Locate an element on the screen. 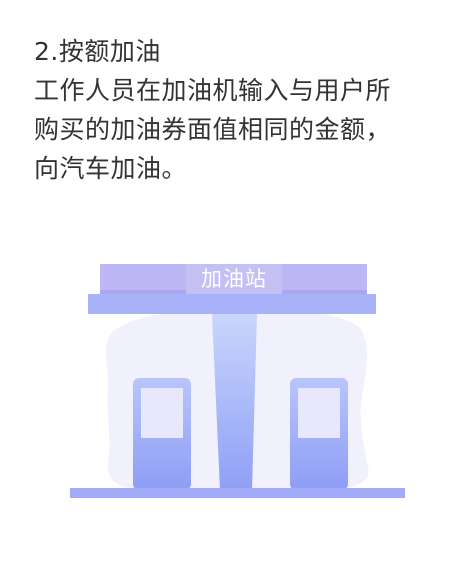  ground-line is located at coordinates (237, 493).